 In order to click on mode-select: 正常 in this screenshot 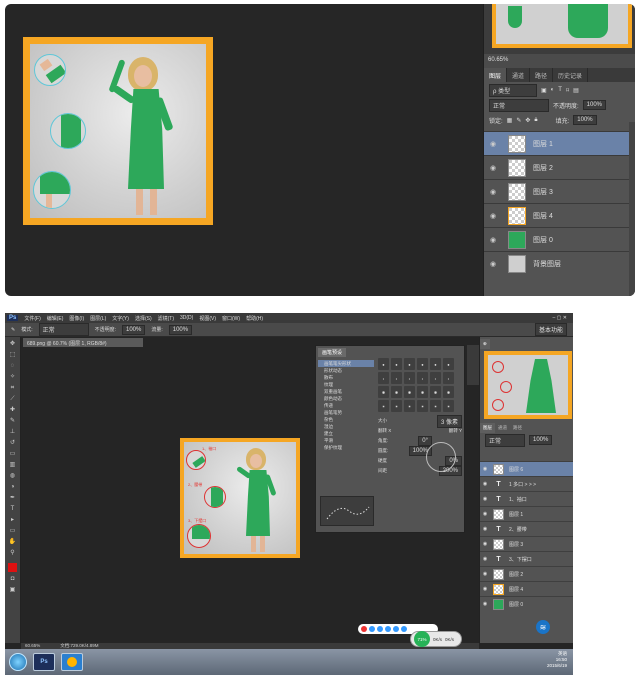, I will do `click(63, 329)`.